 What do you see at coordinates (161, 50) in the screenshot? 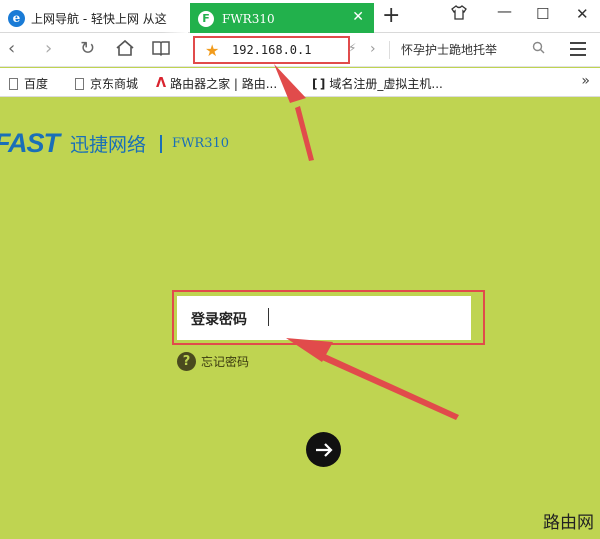
I see `reading-mode-icon` at bounding box center [161, 50].